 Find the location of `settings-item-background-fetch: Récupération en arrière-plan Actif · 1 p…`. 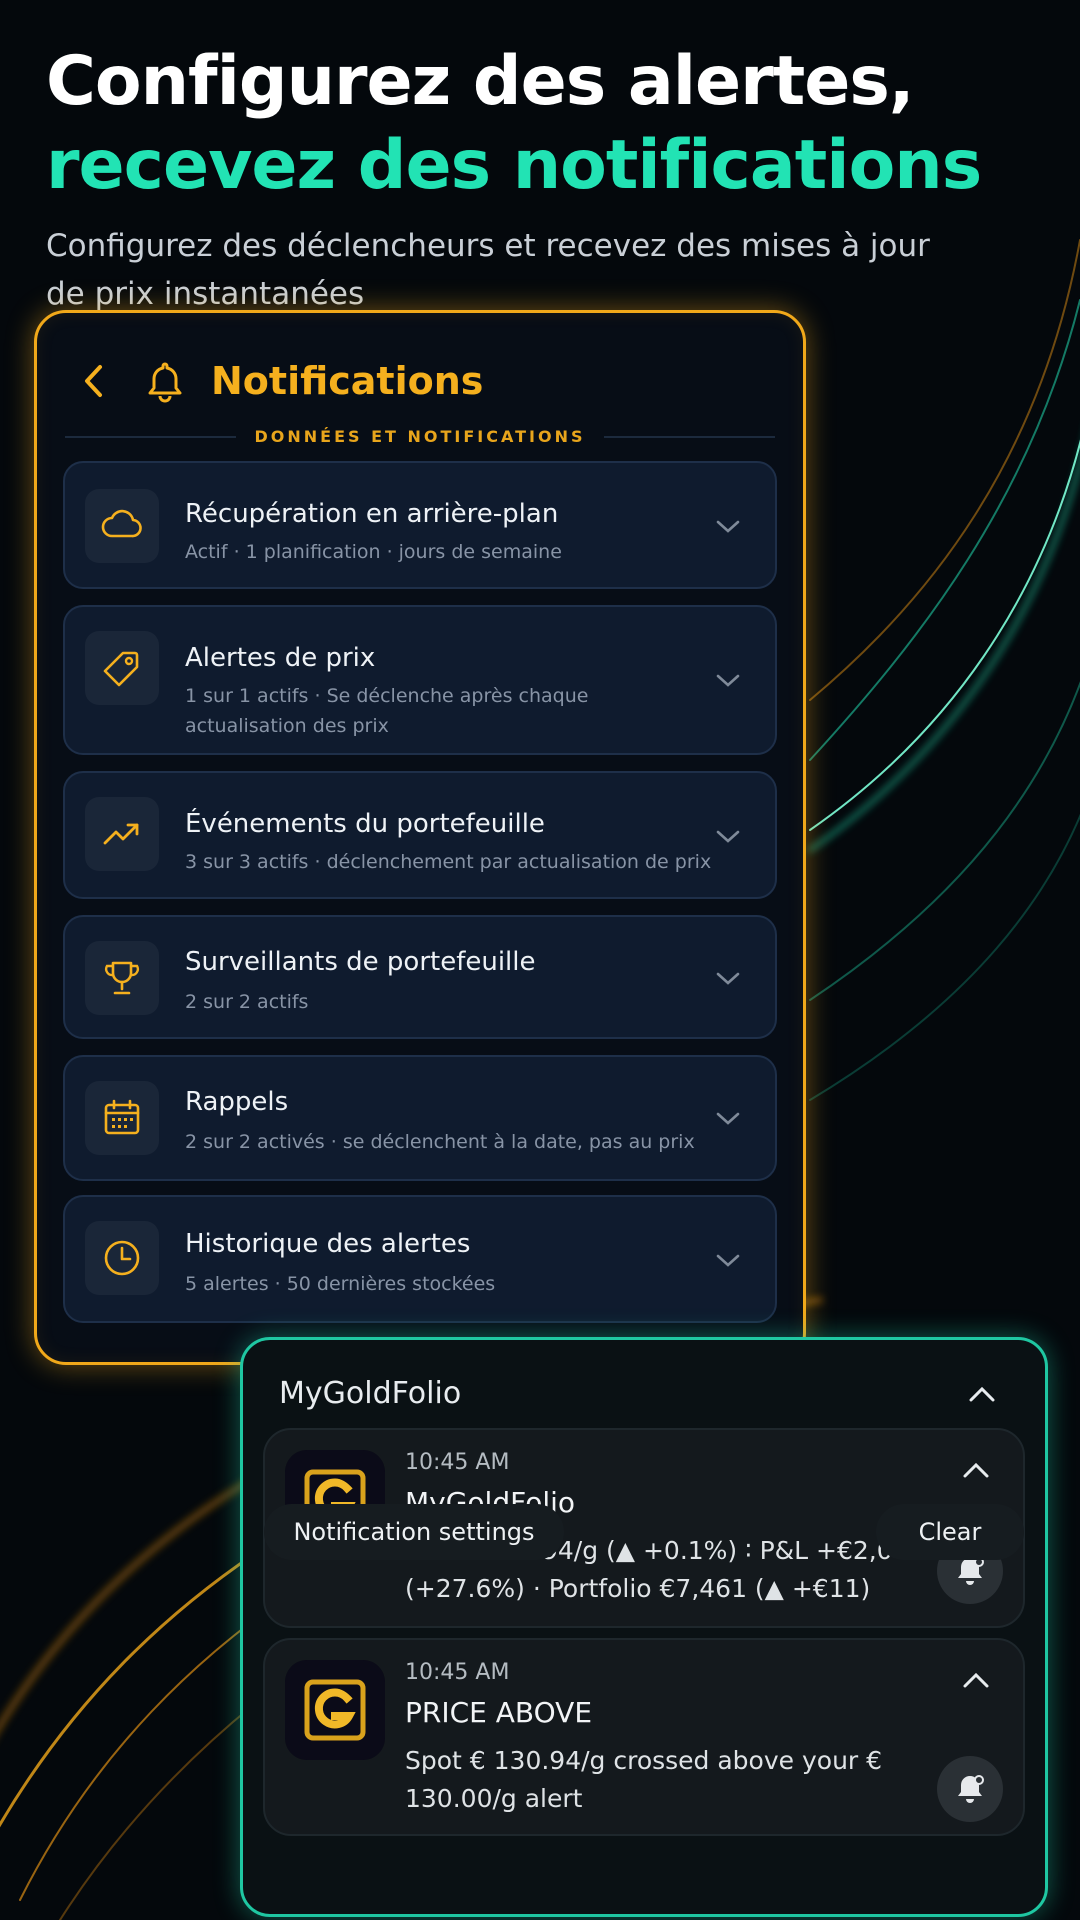

settings-item-background-fetch: Récupération en arrière-plan Actif · 1 p… is located at coordinates (420, 525).